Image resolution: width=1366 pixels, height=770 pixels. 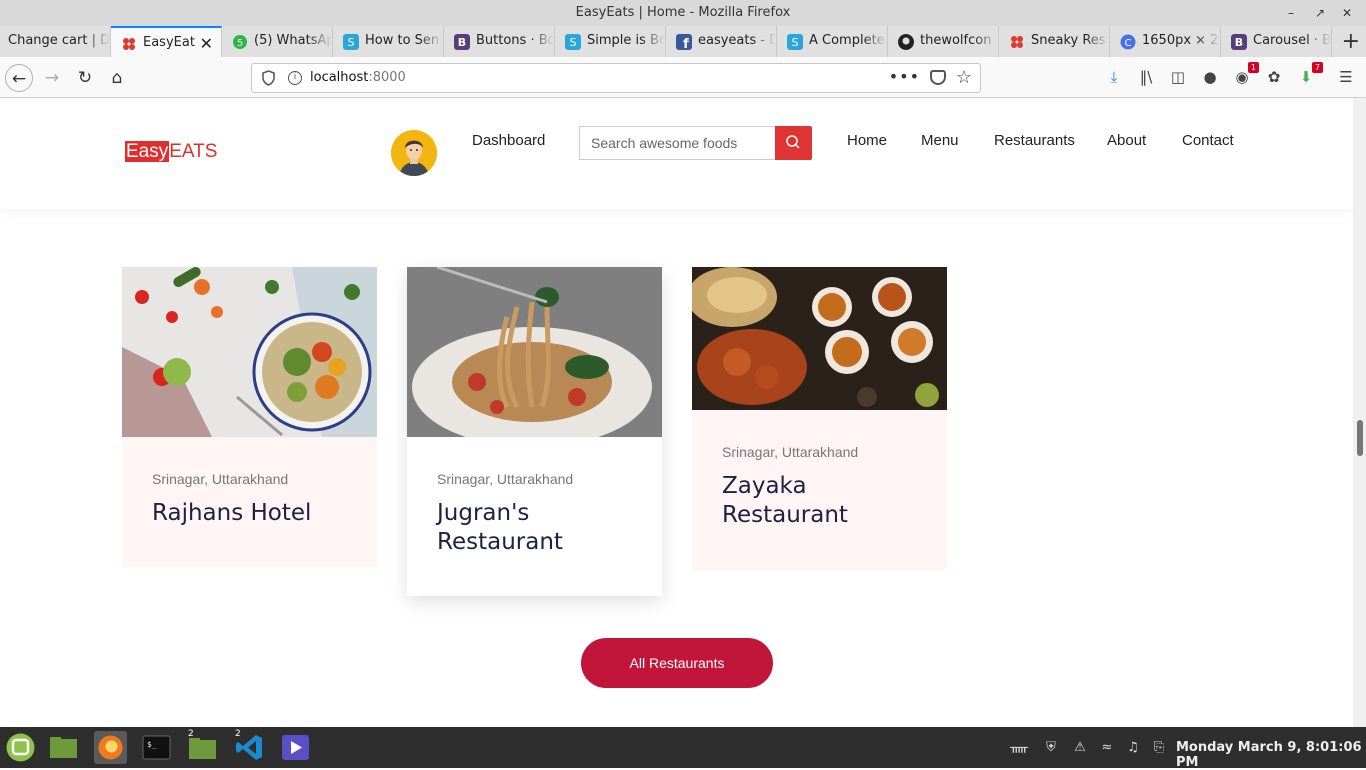 I want to click on indian-food-image, so click(x=819, y=338).